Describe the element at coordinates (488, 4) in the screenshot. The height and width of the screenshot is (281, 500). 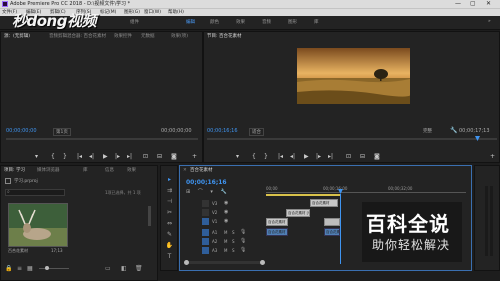
I see `close-button: ✕` at that location.